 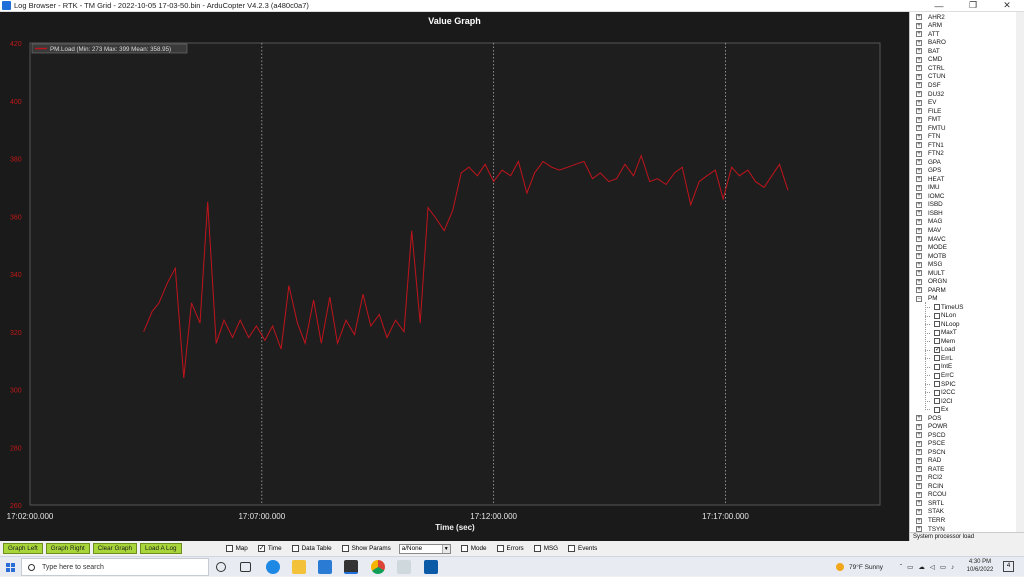 What do you see at coordinates (944, 392) in the screenshot?
I see `pm-field-i2cc: I2CC` at bounding box center [944, 392].